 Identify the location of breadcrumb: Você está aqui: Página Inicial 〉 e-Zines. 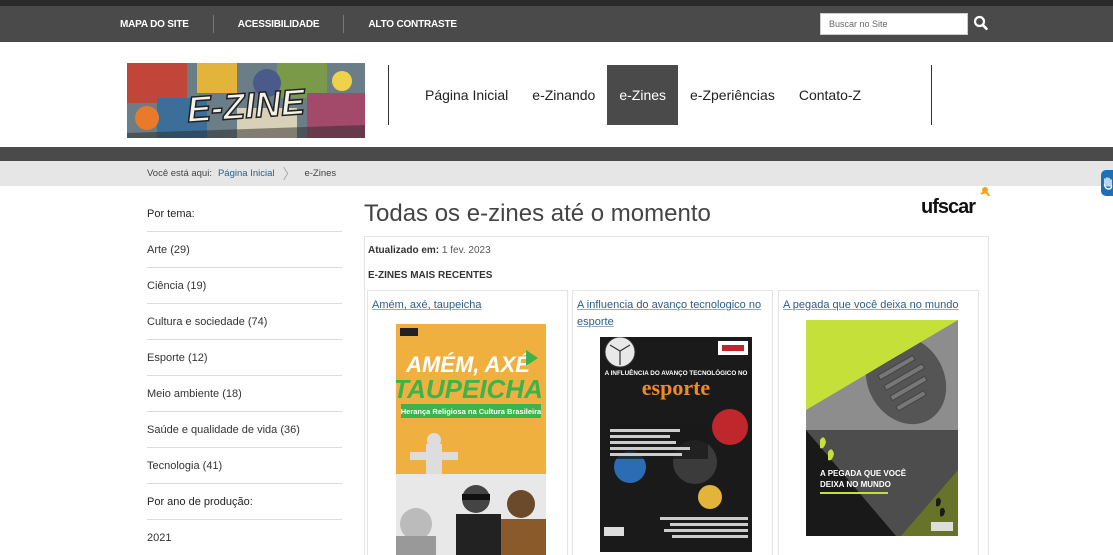
(242, 173).